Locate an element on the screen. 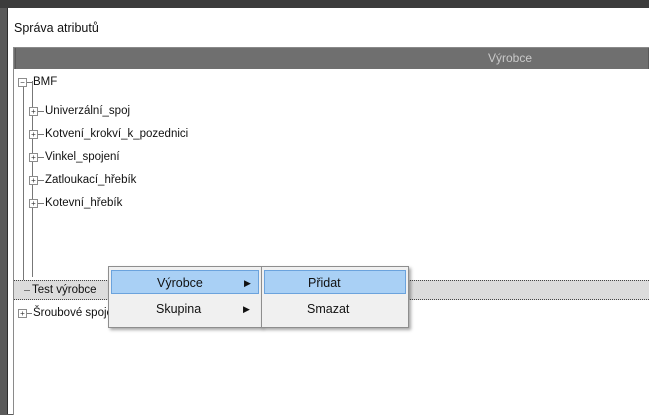 This screenshot has width=649, height=415. column-header-vyrobce: Výrobce is located at coordinates (510, 58).